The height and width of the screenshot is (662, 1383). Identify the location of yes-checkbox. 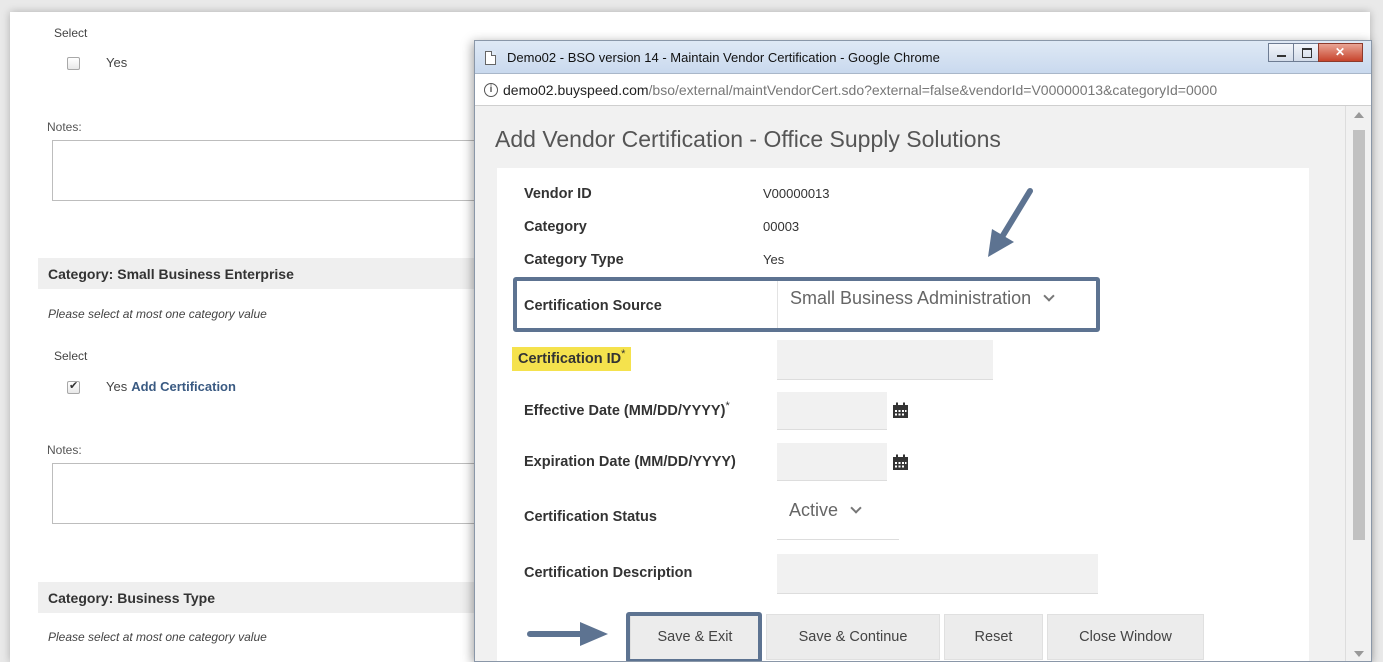
(73, 63).